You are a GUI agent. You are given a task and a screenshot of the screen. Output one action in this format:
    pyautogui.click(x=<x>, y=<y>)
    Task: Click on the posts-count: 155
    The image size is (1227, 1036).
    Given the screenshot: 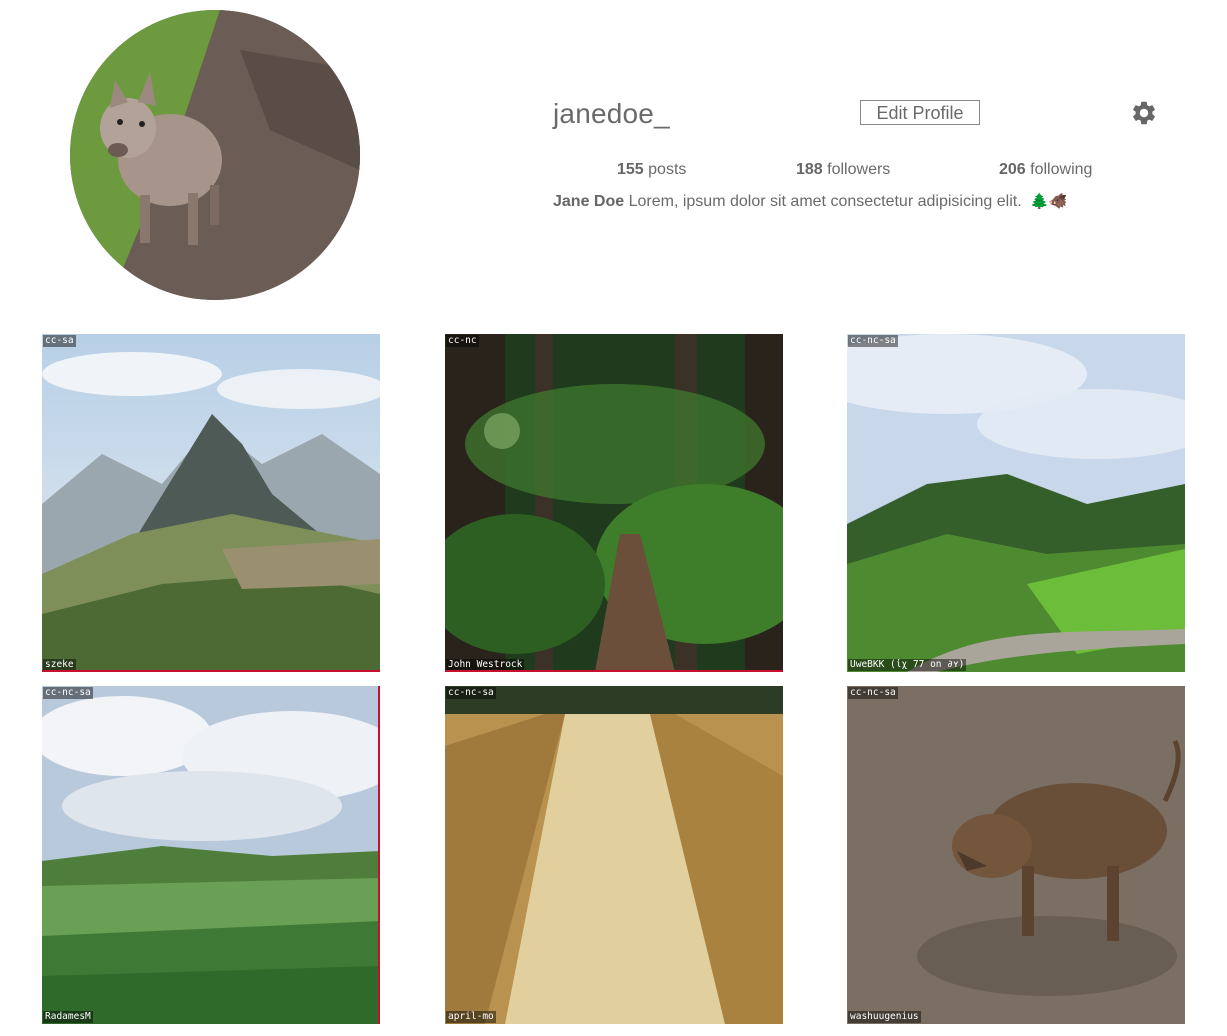 What is the action you would take?
    pyautogui.click(x=630, y=169)
    